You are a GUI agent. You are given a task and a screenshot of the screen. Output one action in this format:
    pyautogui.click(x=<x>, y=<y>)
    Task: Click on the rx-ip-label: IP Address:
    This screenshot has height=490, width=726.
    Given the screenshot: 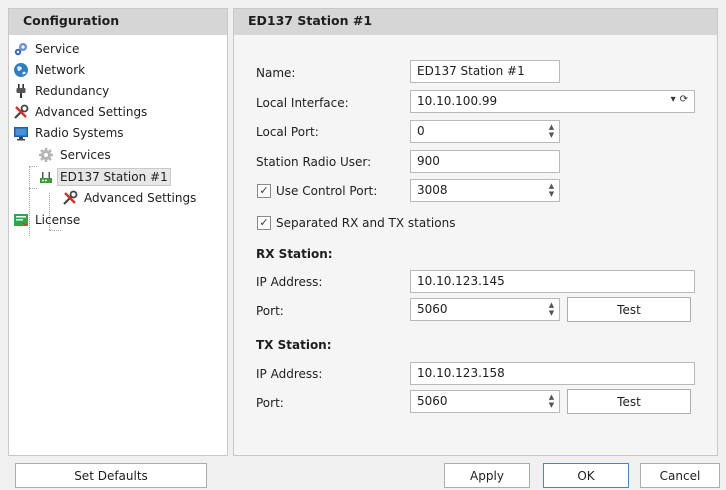 What is the action you would take?
    pyautogui.click(x=289, y=282)
    